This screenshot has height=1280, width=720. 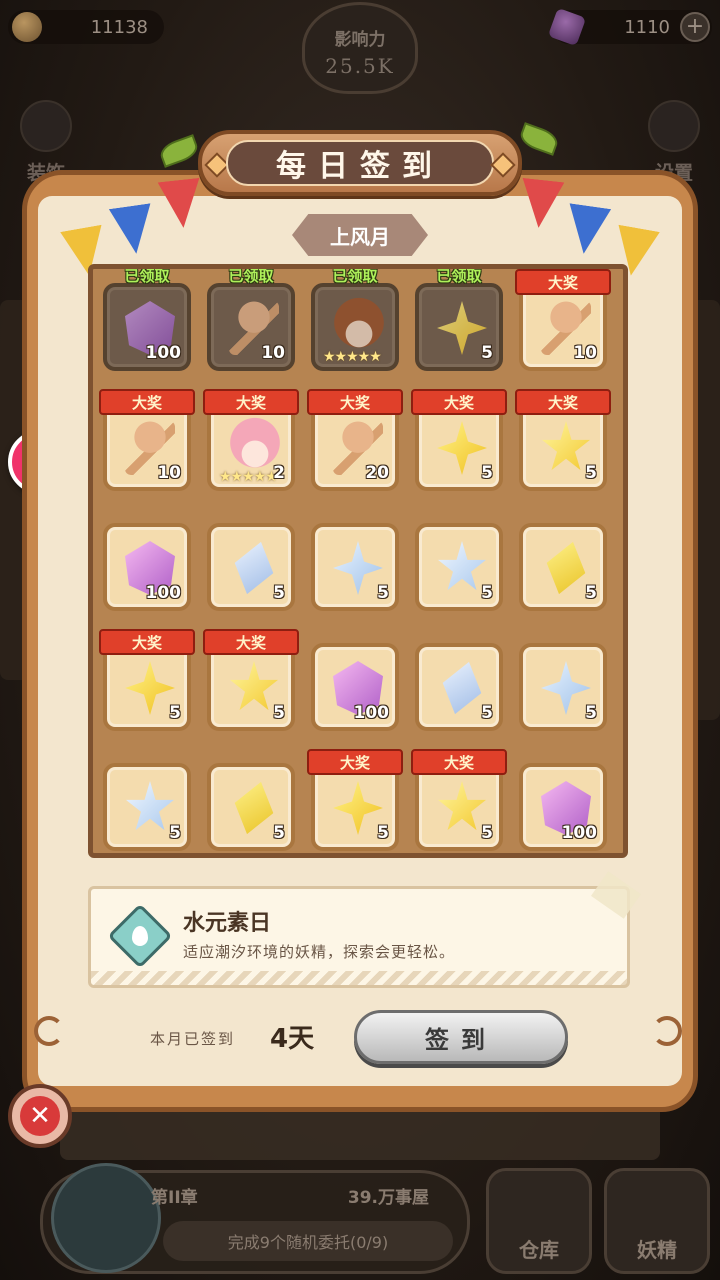 What do you see at coordinates (355, 320) in the screenshot?
I see `reward-cell-day-3: ★★★★★ 已领取` at bounding box center [355, 320].